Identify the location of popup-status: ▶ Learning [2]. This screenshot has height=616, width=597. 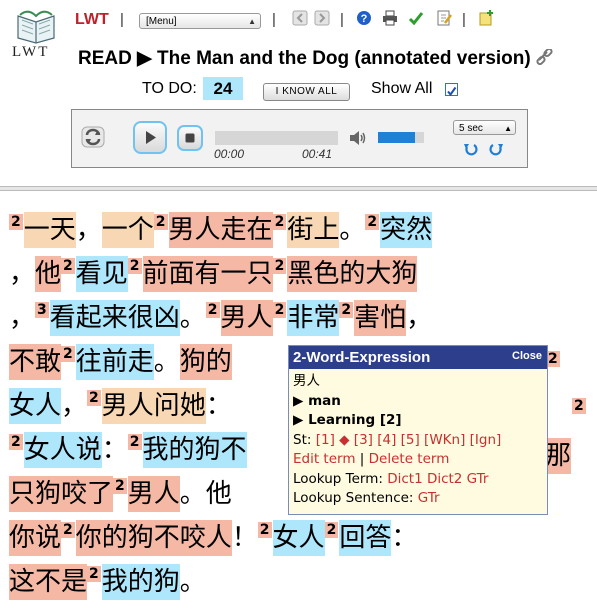
(347, 420).